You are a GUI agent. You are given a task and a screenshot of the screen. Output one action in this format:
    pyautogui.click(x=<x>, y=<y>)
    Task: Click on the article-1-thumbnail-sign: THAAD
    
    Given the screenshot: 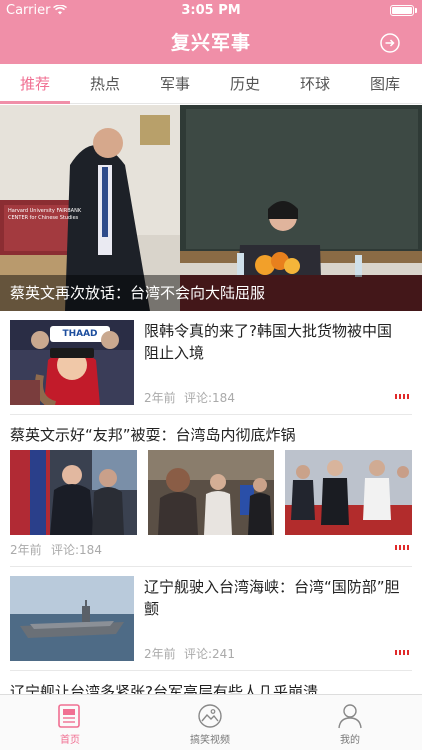 What is the action you would take?
    pyautogui.click(x=80, y=334)
    